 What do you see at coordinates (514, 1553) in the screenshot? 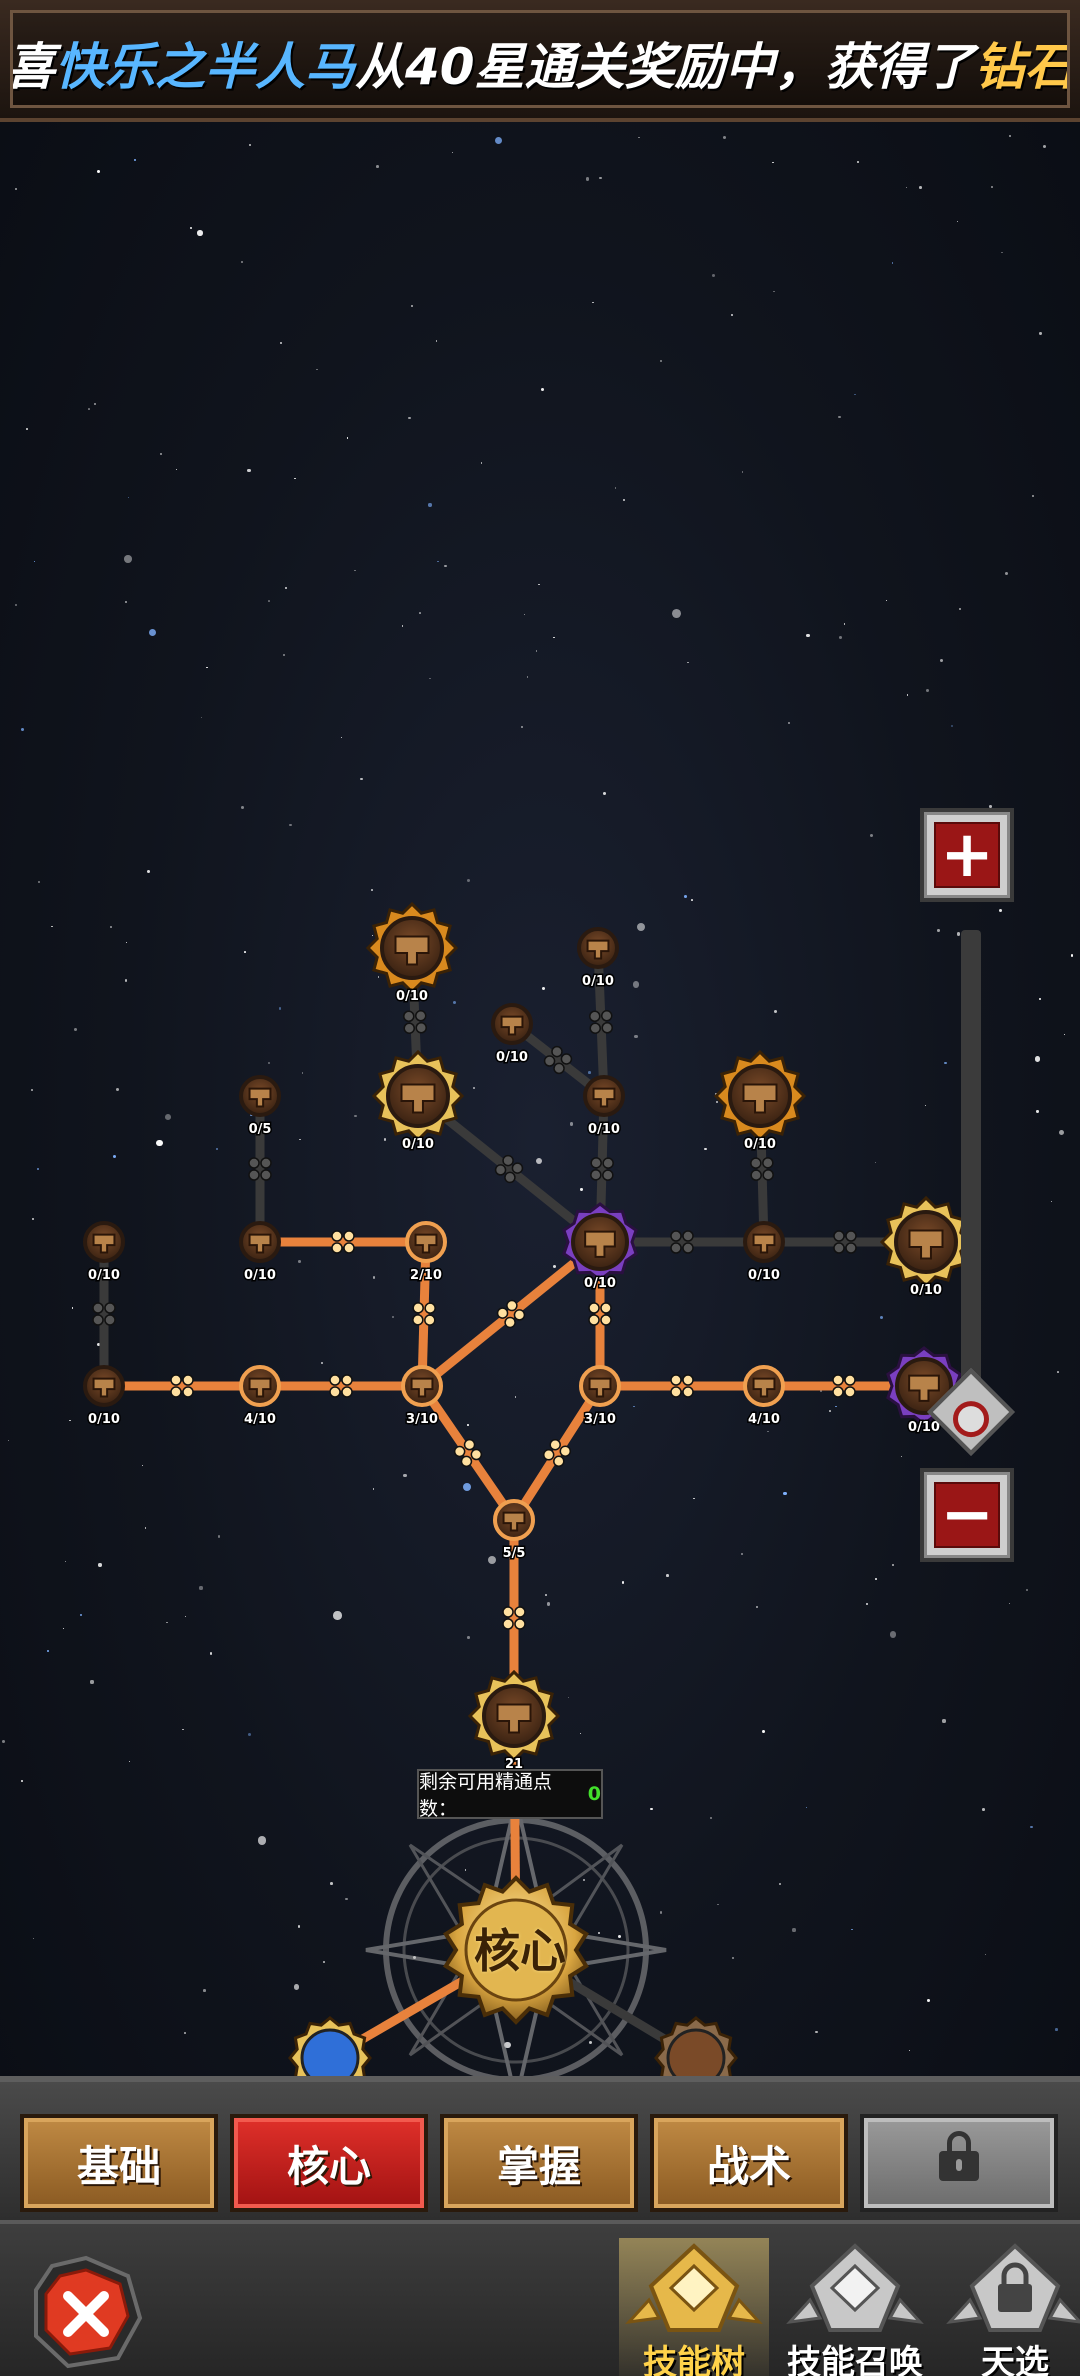
I see `node-level-label: 5/5` at bounding box center [514, 1553].